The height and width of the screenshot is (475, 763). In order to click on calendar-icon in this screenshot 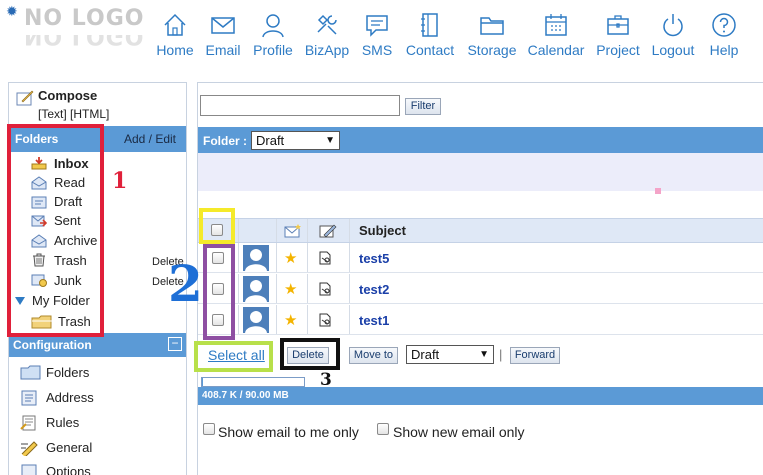, I will do `click(556, 25)`.